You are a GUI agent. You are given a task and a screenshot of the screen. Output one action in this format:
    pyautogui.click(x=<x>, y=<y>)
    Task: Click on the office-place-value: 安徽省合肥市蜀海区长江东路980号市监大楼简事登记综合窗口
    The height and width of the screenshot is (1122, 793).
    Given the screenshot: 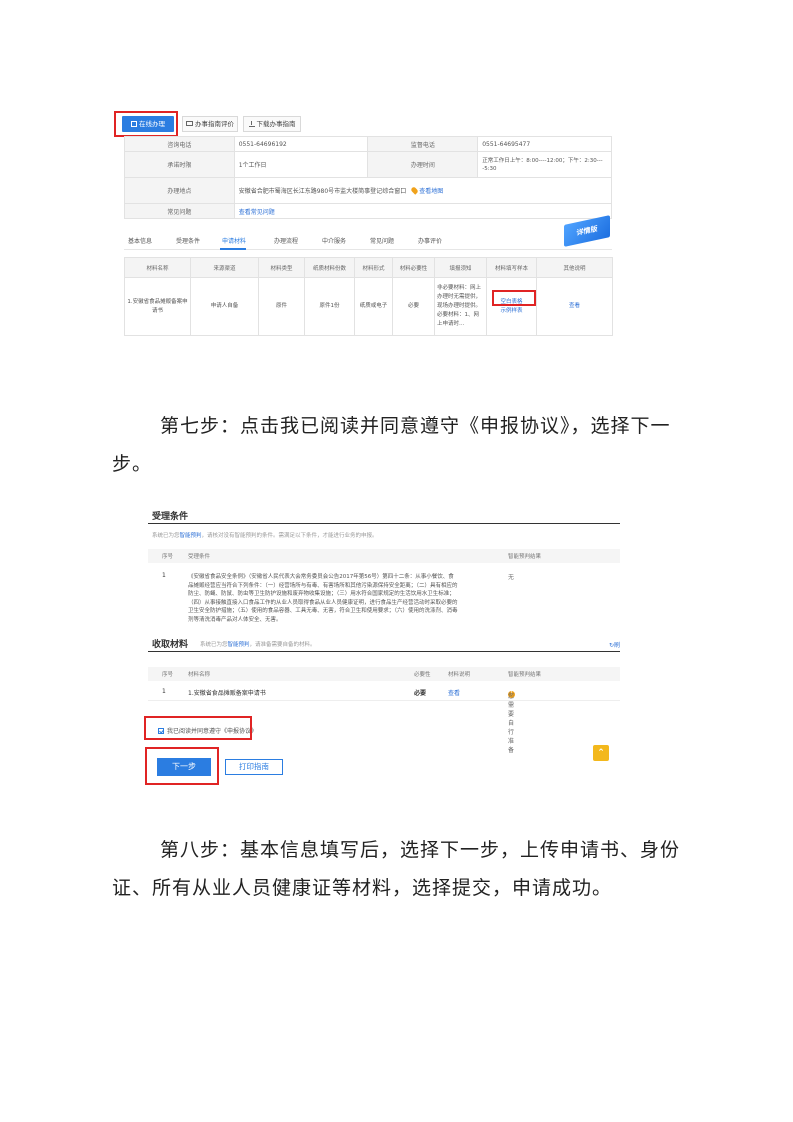 What is the action you would take?
    pyautogui.click(x=322, y=191)
    